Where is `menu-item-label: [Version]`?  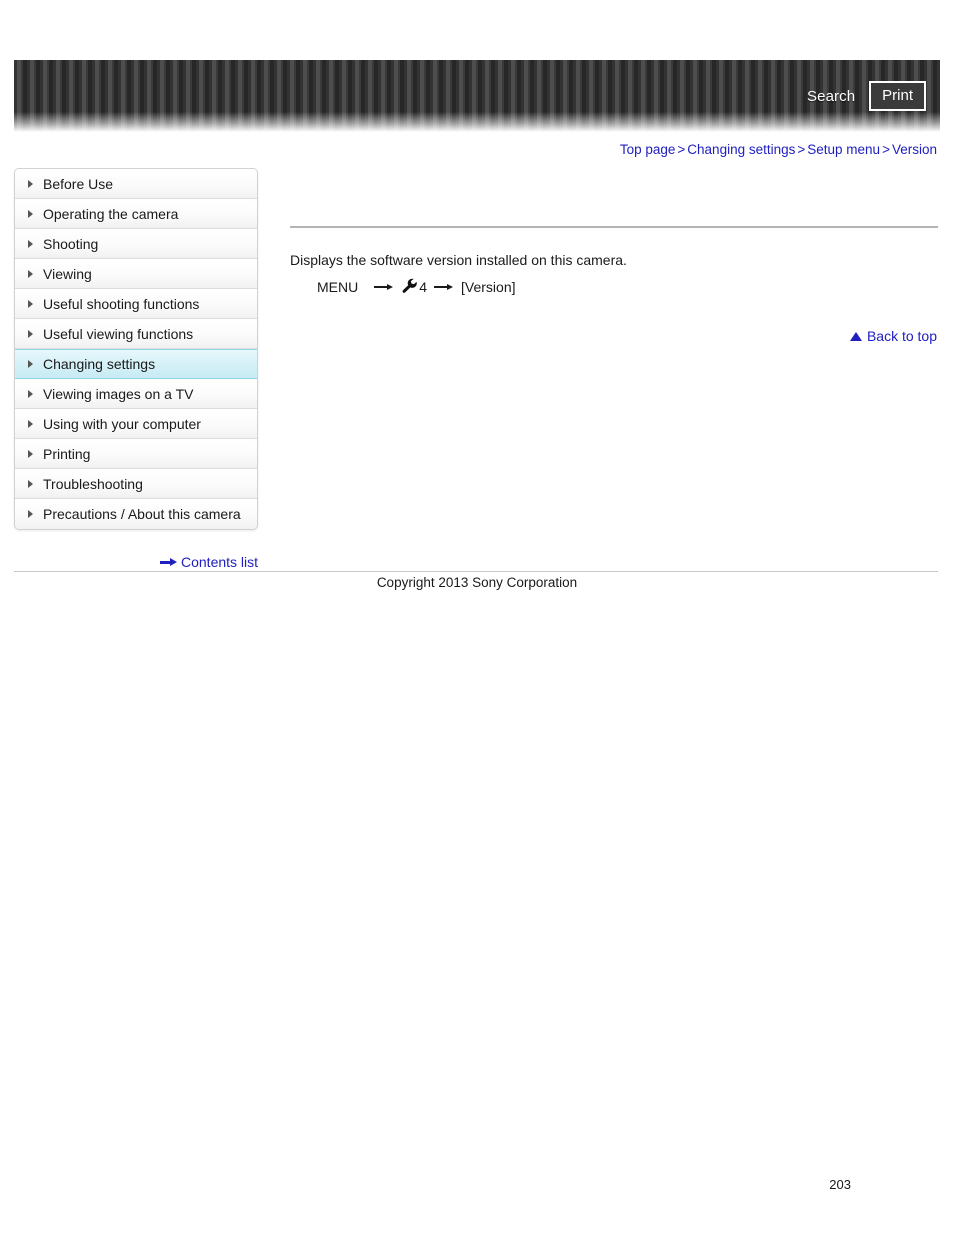
menu-item-label: [Version] is located at coordinates (488, 287).